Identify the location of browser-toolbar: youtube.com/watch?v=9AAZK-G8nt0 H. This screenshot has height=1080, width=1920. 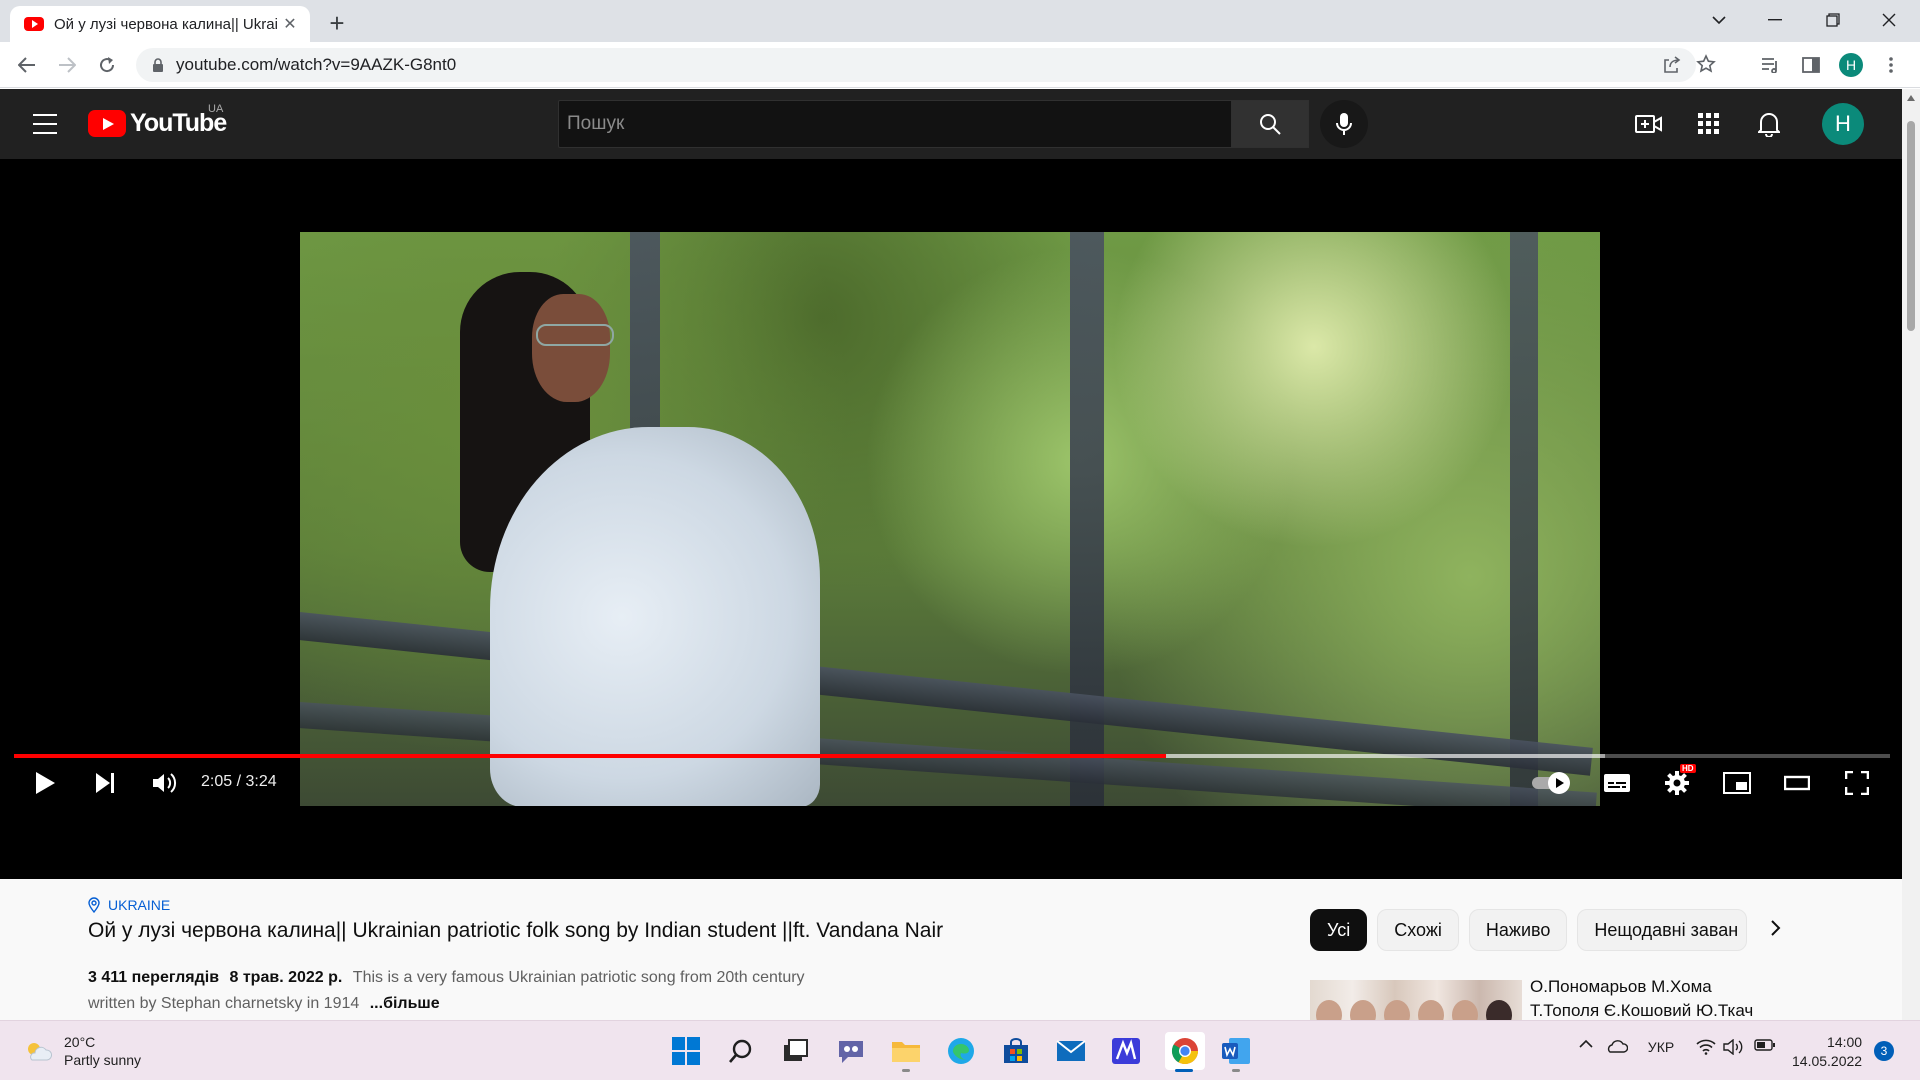
(960, 65).